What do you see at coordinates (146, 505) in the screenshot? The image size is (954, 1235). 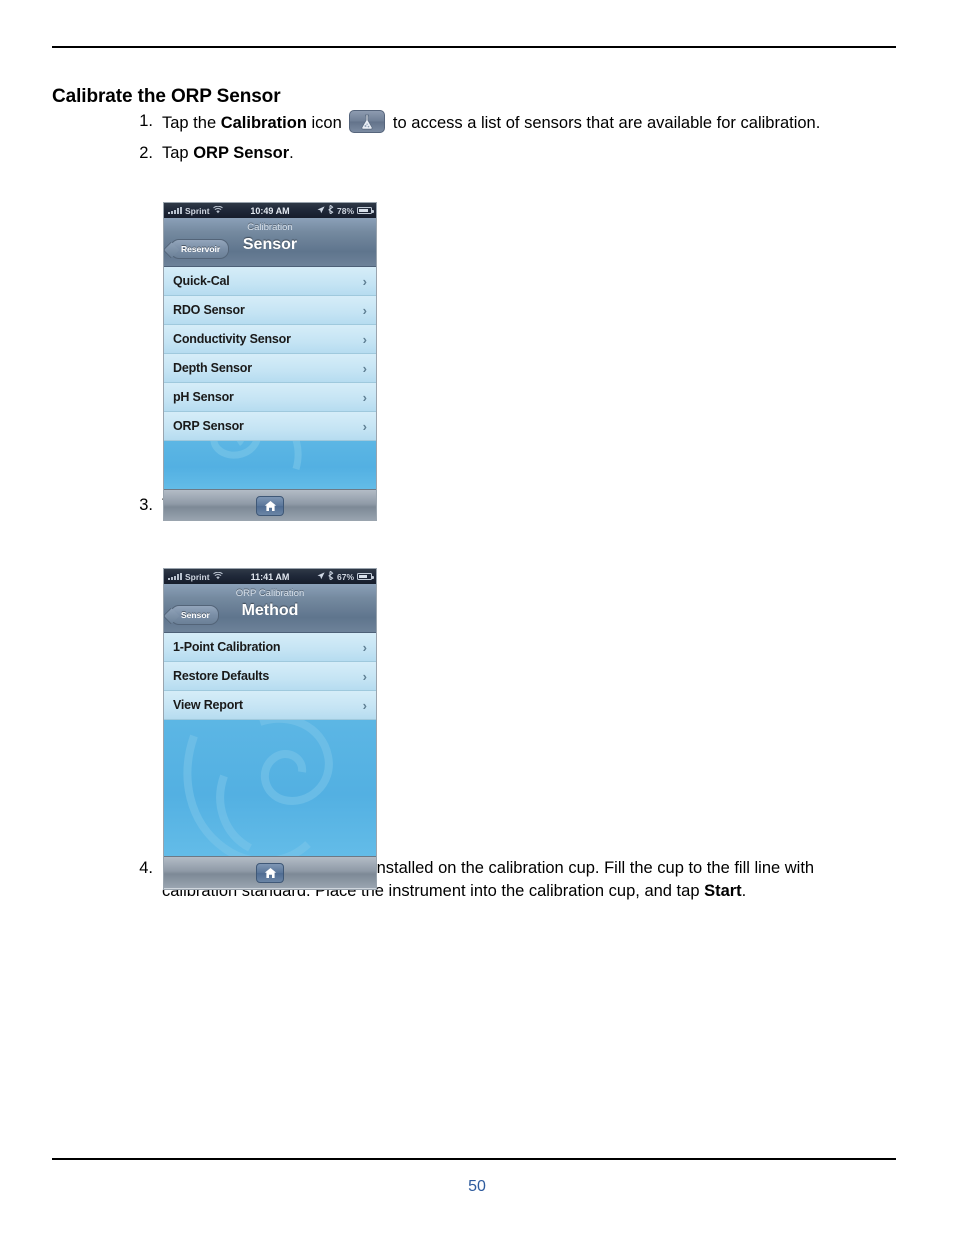 I see `step-number: 3.` at bounding box center [146, 505].